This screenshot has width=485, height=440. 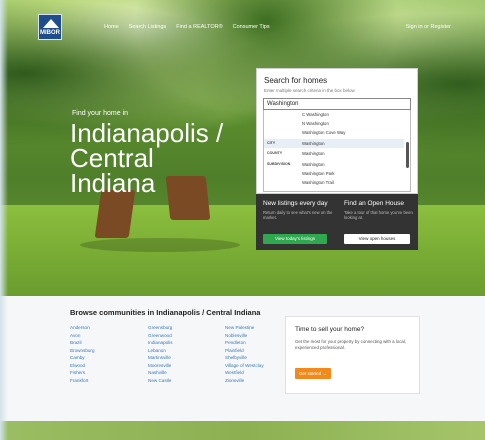 What do you see at coordinates (170, 159) in the screenshot?
I see `hero-city-title: Indianapolis / Central Indiana` at bounding box center [170, 159].